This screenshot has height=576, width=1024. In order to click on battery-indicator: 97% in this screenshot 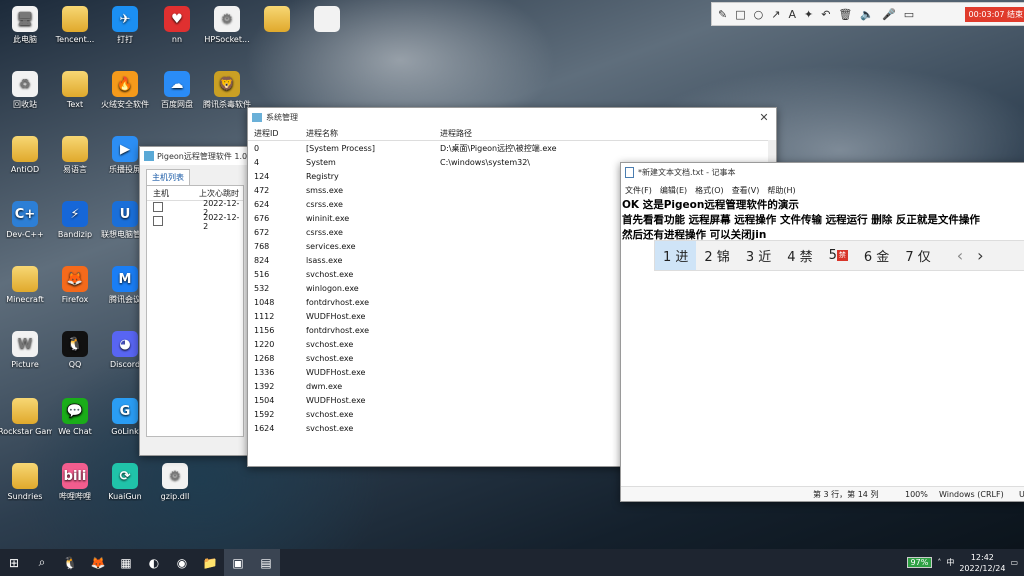, I will do `click(919, 562)`.